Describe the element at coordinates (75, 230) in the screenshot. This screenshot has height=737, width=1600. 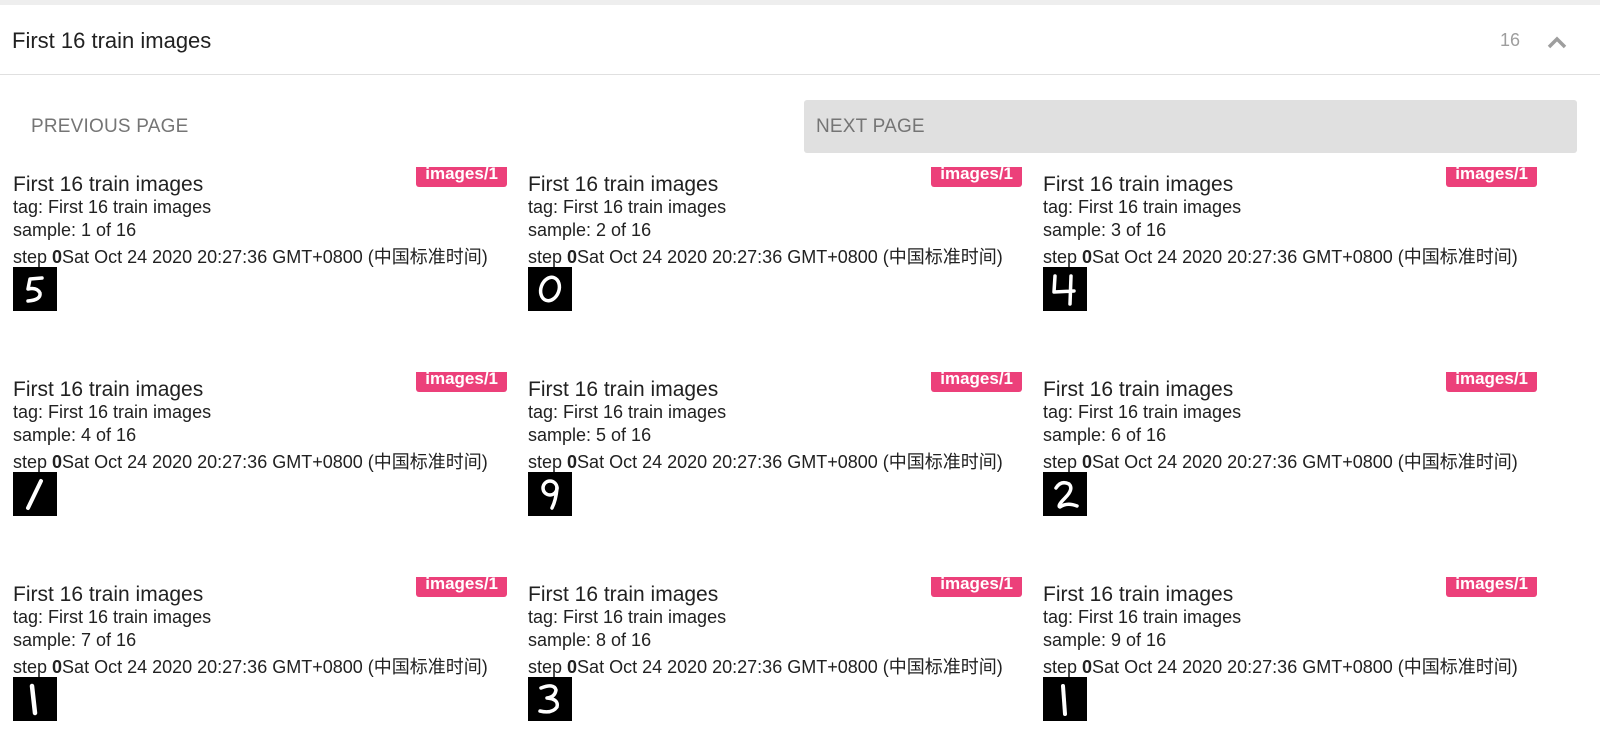
I see `card-sample: sample: 1 of 16` at that location.